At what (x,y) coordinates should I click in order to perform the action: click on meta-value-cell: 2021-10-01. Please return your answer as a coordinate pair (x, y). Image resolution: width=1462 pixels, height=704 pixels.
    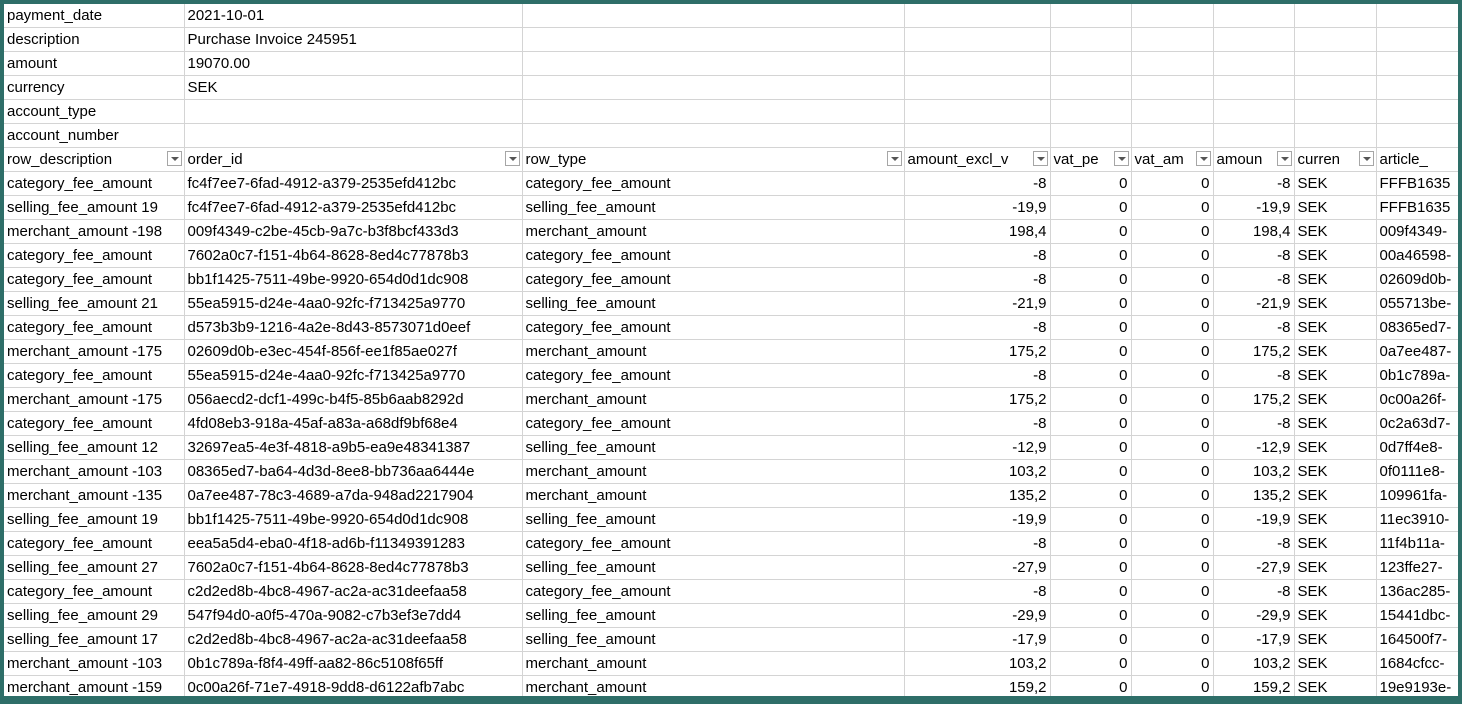
    Looking at the image, I should click on (353, 16).